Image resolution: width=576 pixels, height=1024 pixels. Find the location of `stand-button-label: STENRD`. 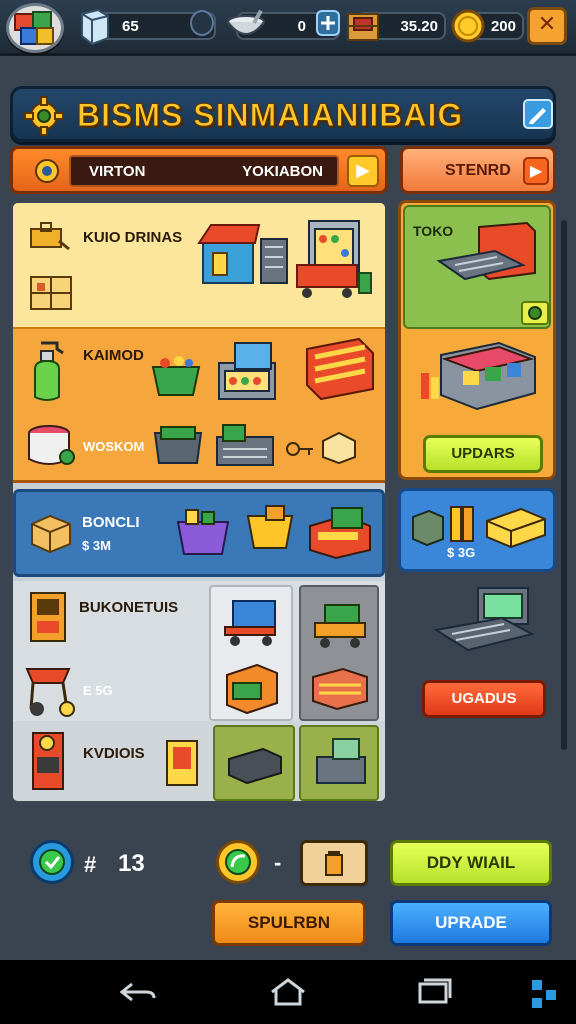

stand-button-label: STENRD is located at coordinates (478, 170).